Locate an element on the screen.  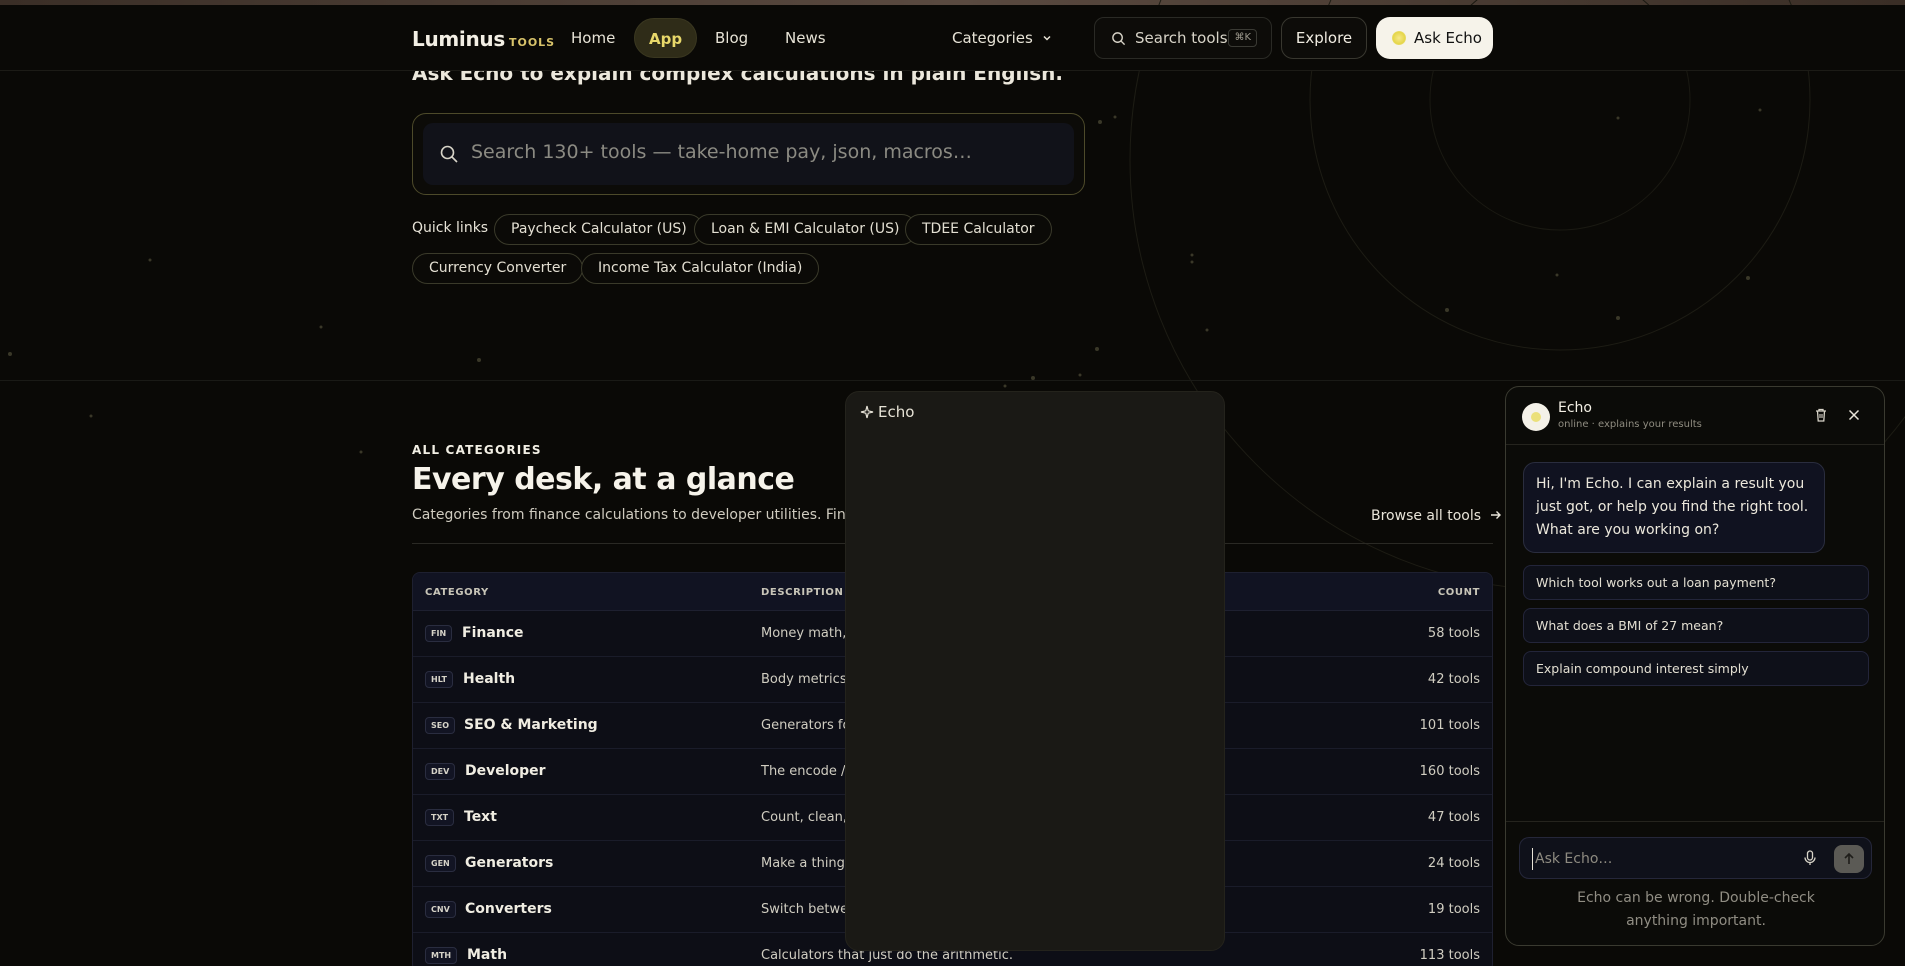
category-code: HLT is located at coordinates (439, 679).